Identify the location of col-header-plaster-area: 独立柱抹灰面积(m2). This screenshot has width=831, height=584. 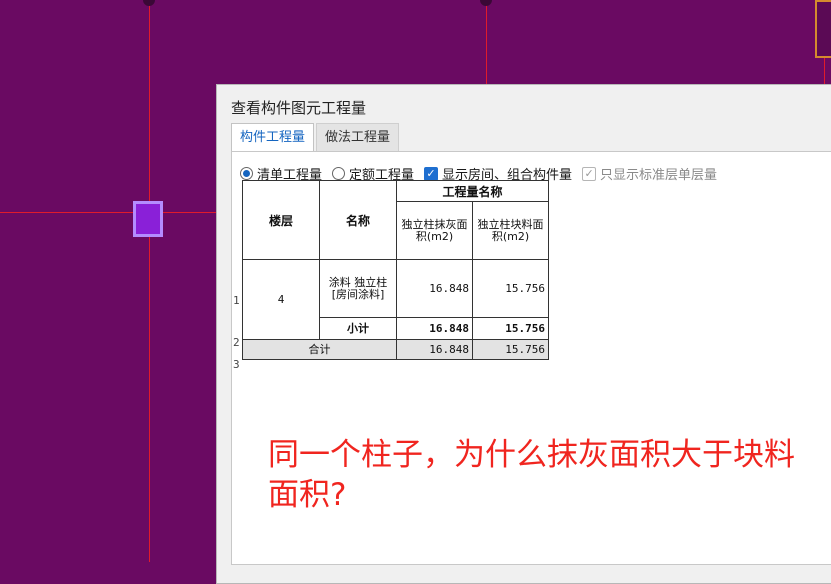
(434, 230).